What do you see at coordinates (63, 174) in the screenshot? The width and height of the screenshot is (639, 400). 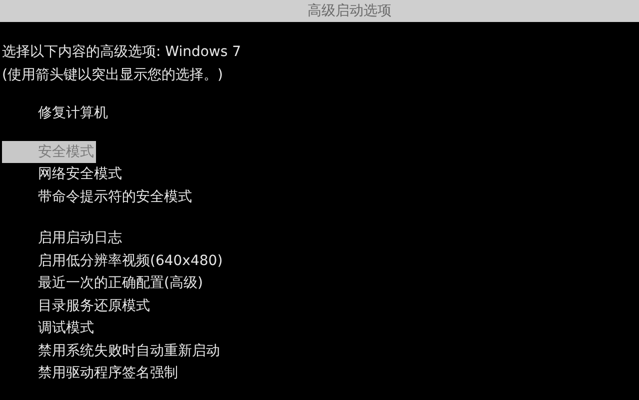 I see `boot-option: 网络安全模式` at bounding box center [63, 174].